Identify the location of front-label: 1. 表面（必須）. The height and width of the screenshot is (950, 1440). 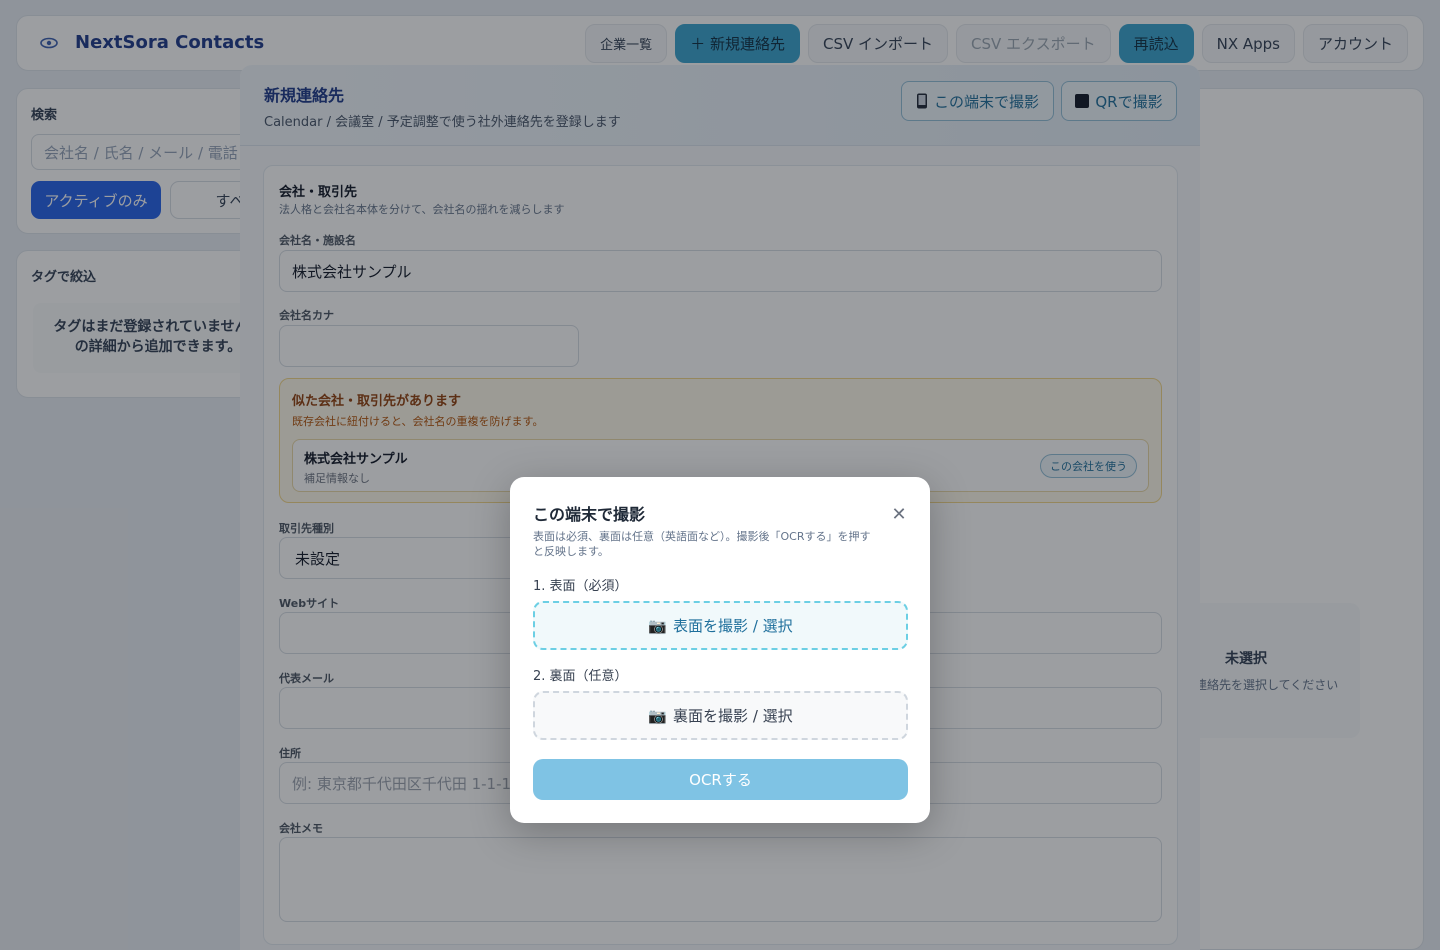
(580, 586).